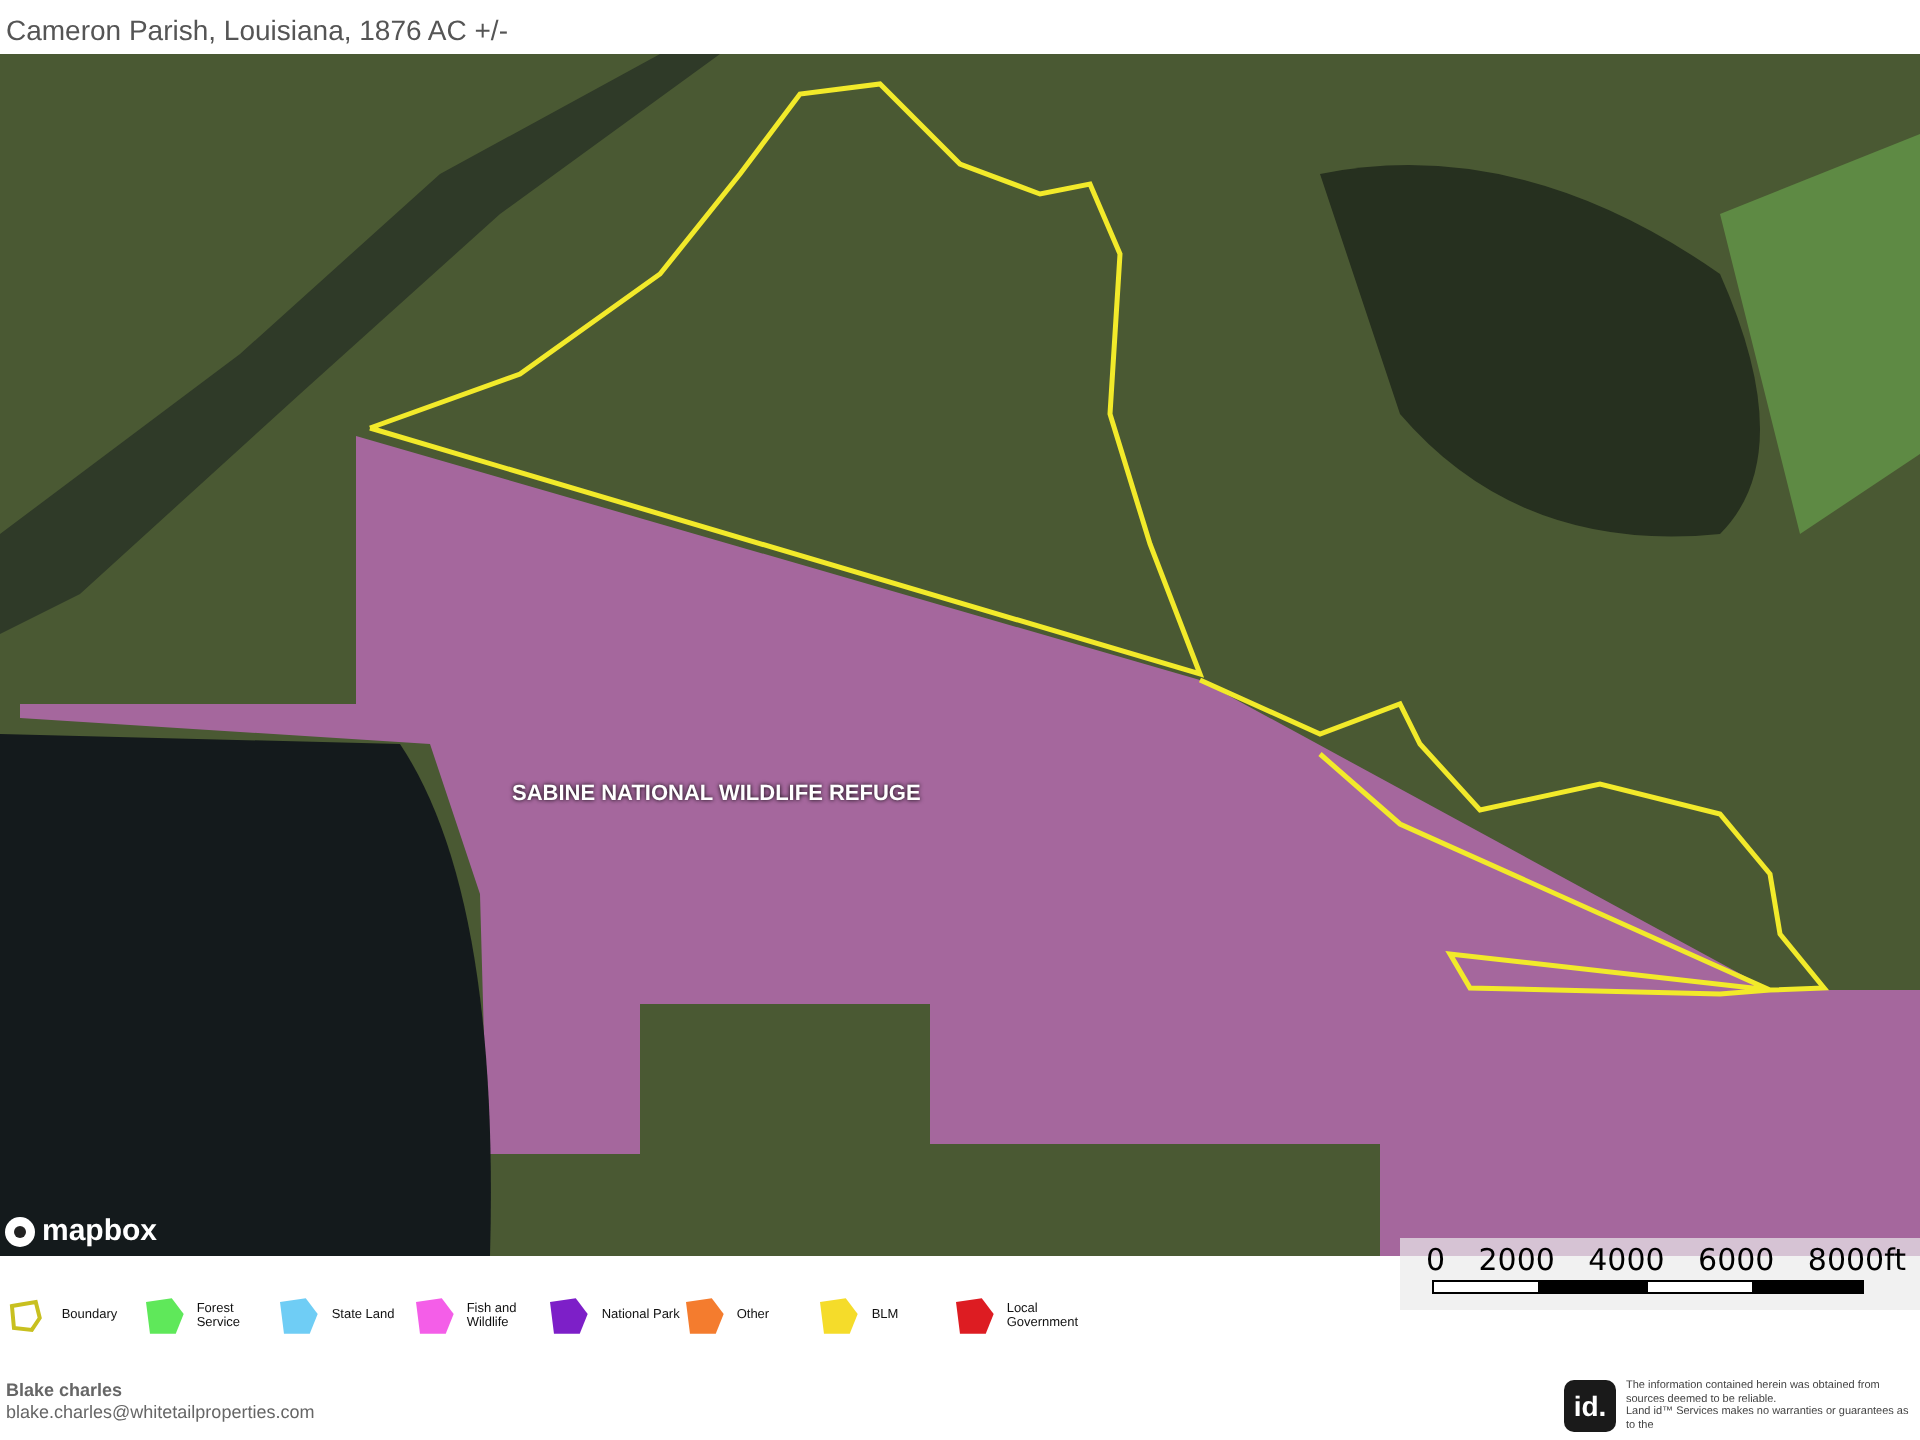 The width and height of the screenshot is (1920, 1440). I want to click on scale-label: 4000, so click(1626, 1260).